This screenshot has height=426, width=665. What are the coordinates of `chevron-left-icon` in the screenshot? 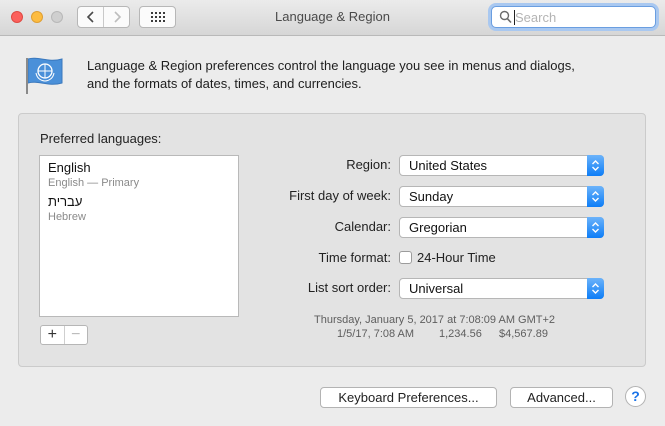 It's located at (90, 17).